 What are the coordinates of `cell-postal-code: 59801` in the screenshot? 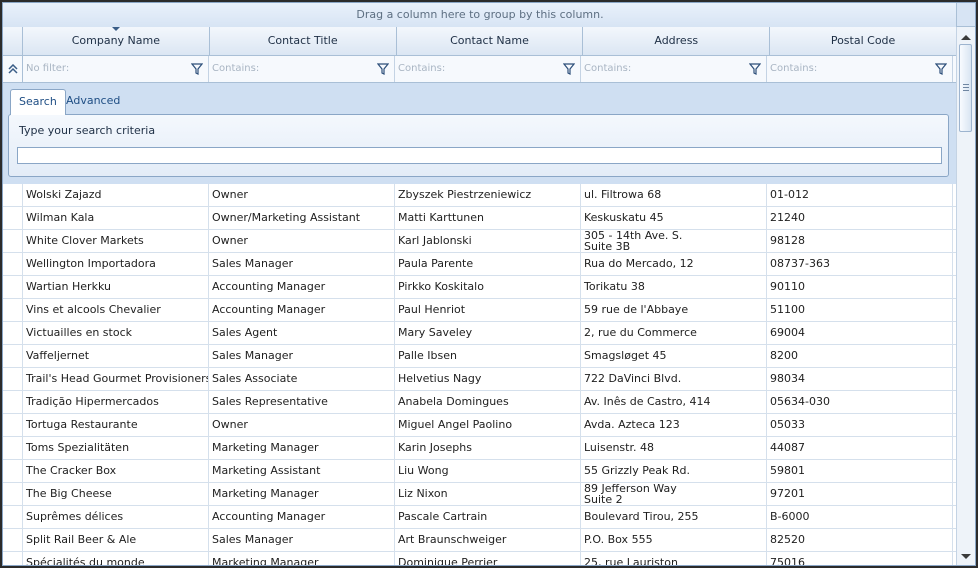 It's located at (860, 471).